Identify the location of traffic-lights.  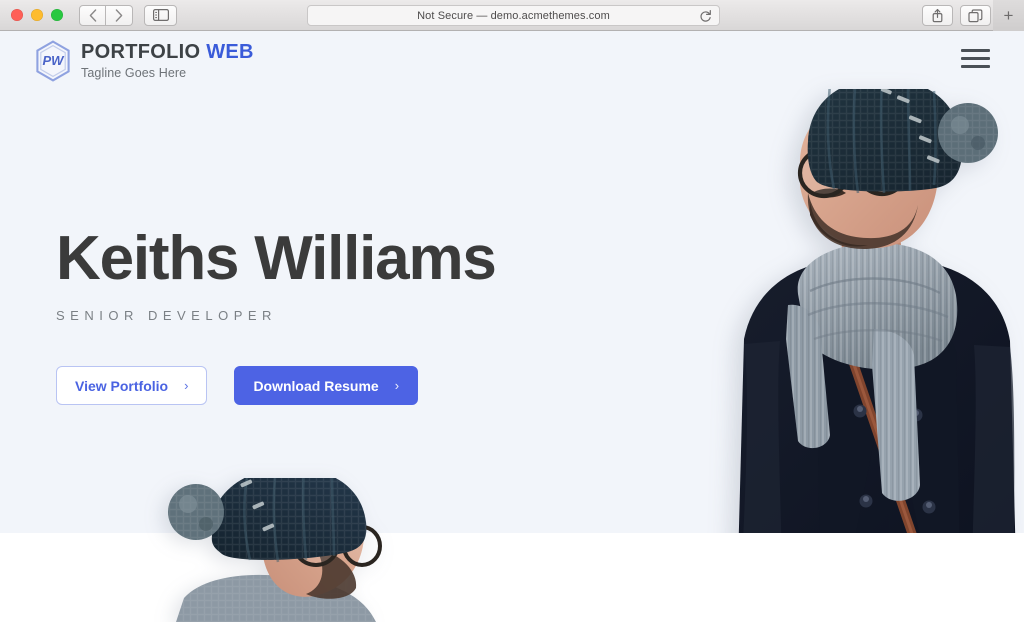
(31, 15).